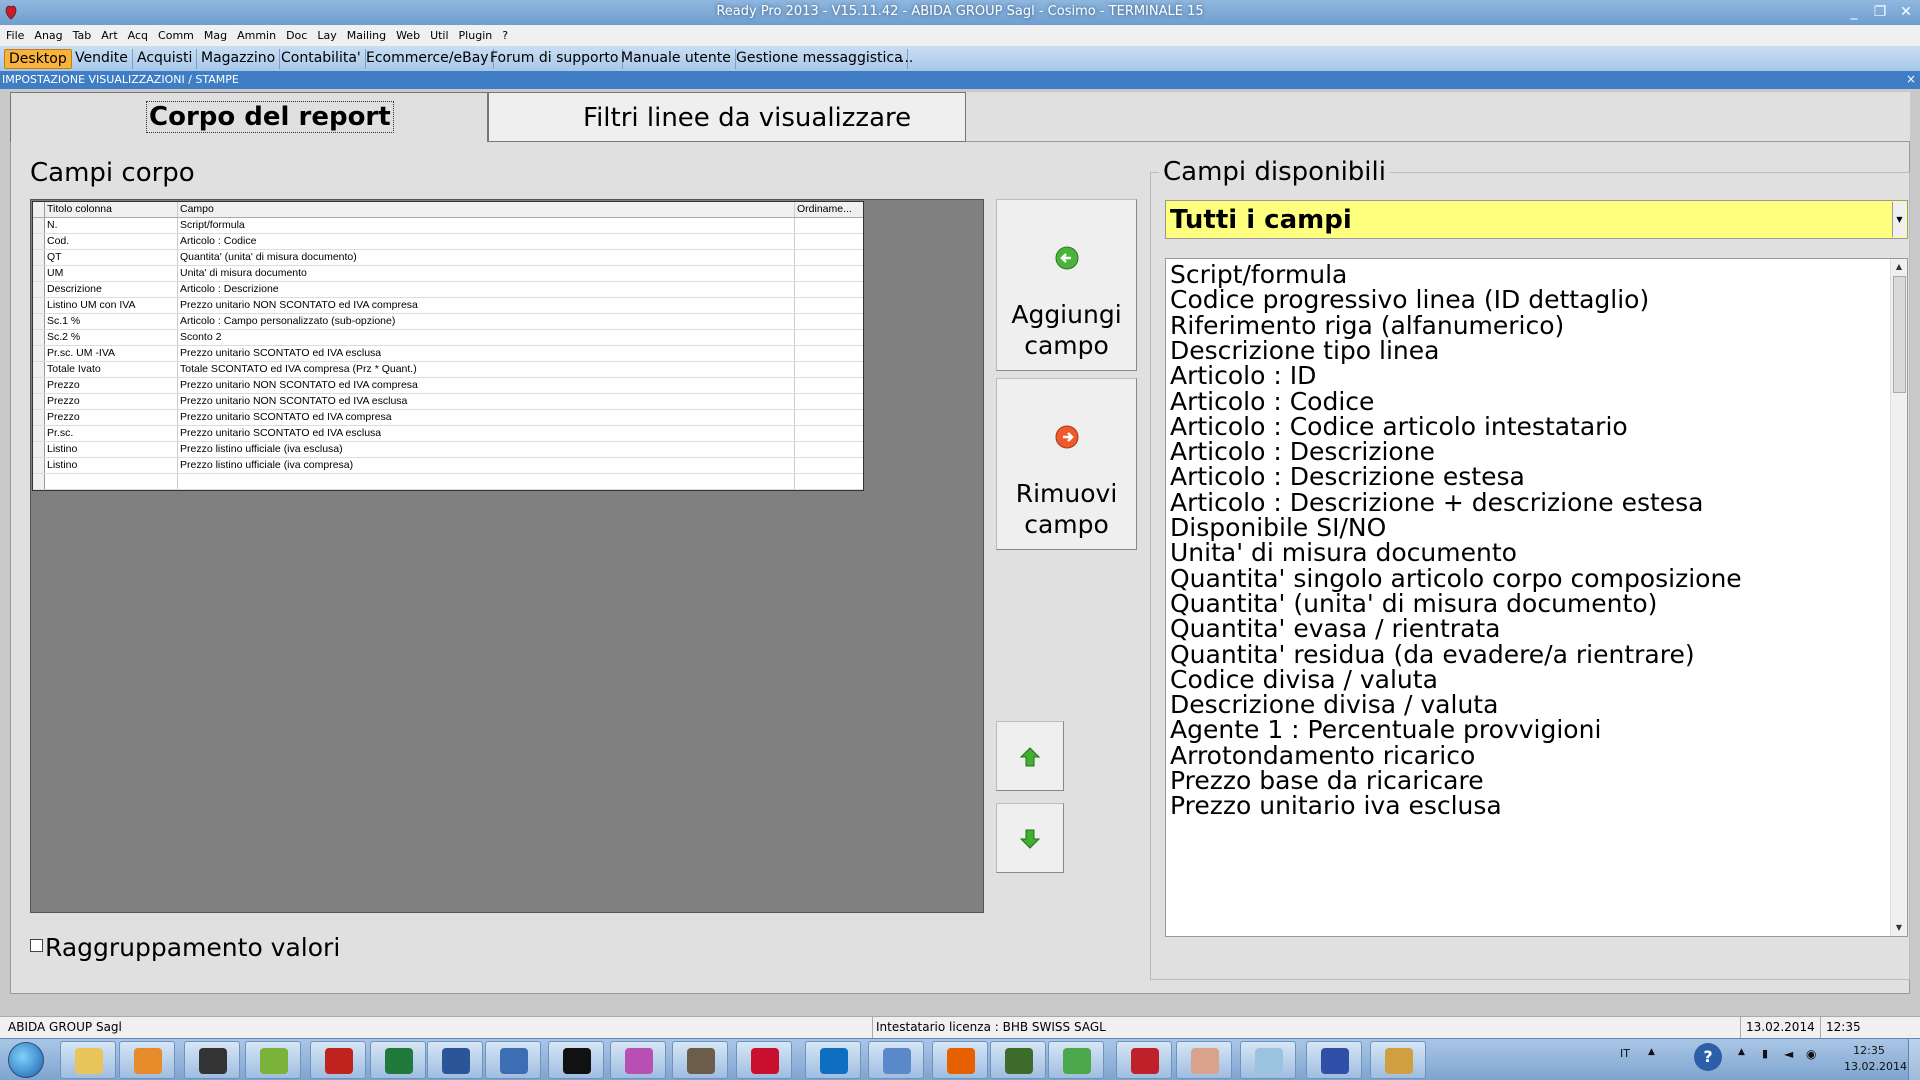  I want to click on menu-acq: Acq, so click(138, 35).